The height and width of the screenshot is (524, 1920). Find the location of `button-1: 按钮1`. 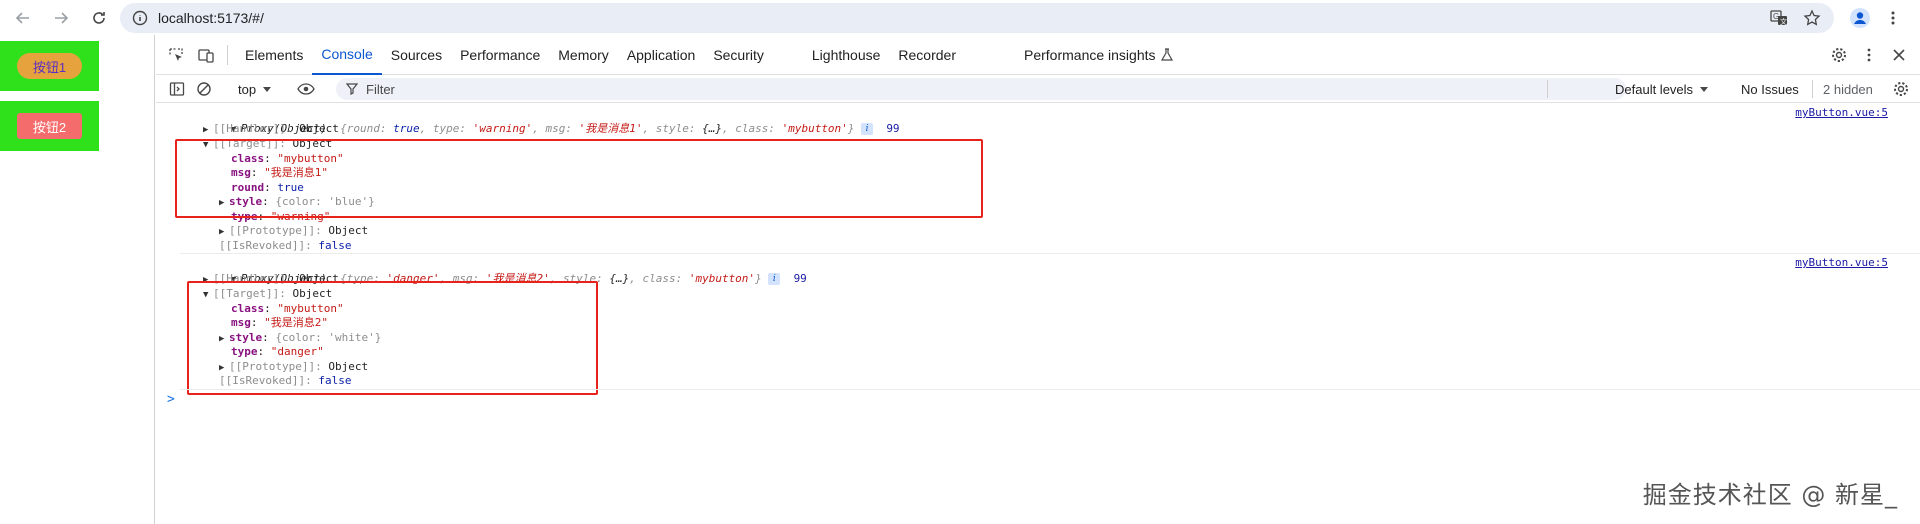

button-1: 按钮1 is located at coordinates (49, 66).